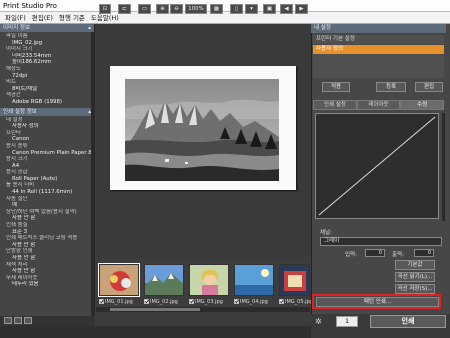 This screenshot has height=338, width=450. What do you see at coordinates (17, 159) in the screenshot?
I see `print-info-label: 용지 크기` at bounding box center [17, 159].